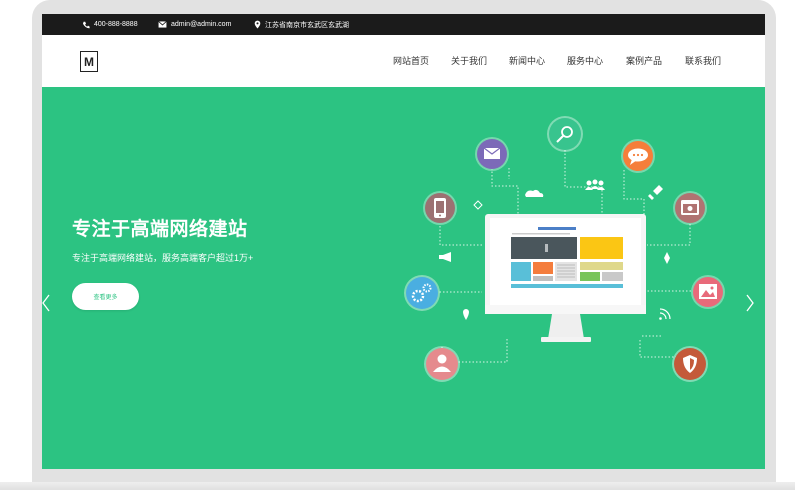 Image resolution: width=795 pixels, height=490 pixels. I want to click on browser-circle-icon, so click(690, 208).